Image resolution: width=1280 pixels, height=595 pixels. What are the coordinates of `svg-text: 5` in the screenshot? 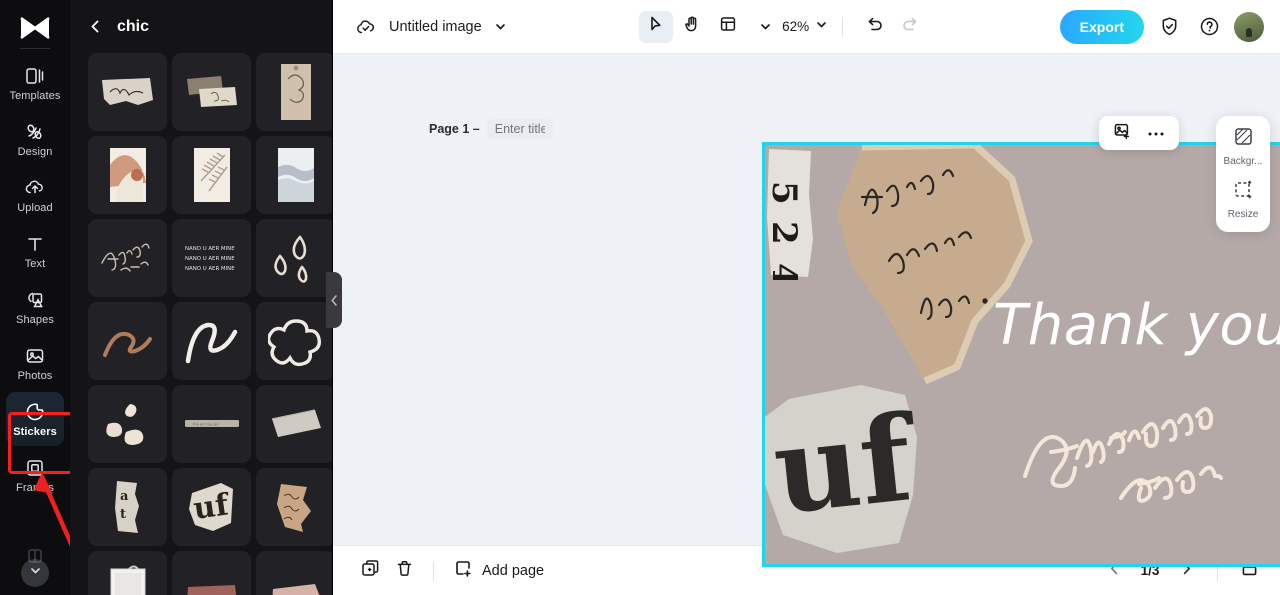 It's located at (784, 193).